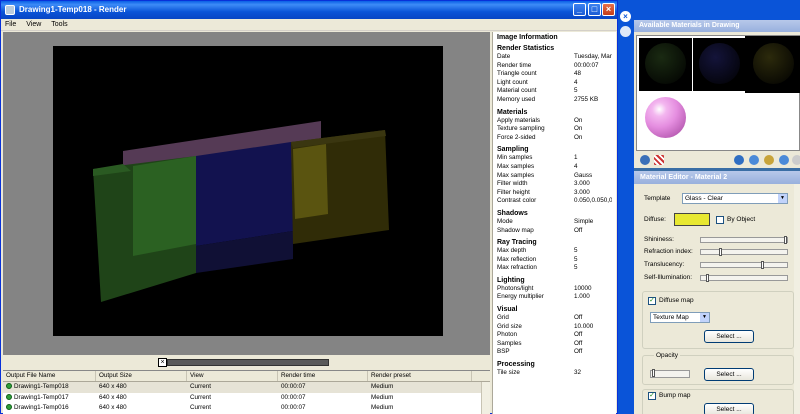  I want to click on palette-options-icon, so click(625, 31).